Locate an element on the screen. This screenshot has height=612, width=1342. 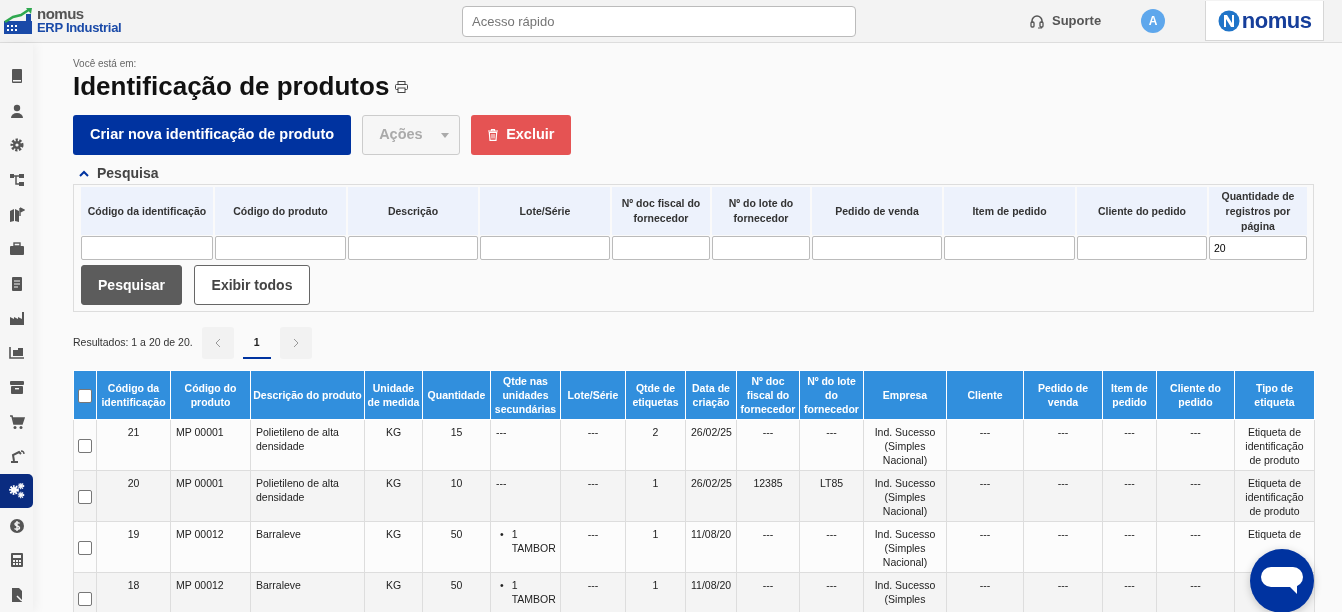
calculator-icon is located at coordinates (16, 560).